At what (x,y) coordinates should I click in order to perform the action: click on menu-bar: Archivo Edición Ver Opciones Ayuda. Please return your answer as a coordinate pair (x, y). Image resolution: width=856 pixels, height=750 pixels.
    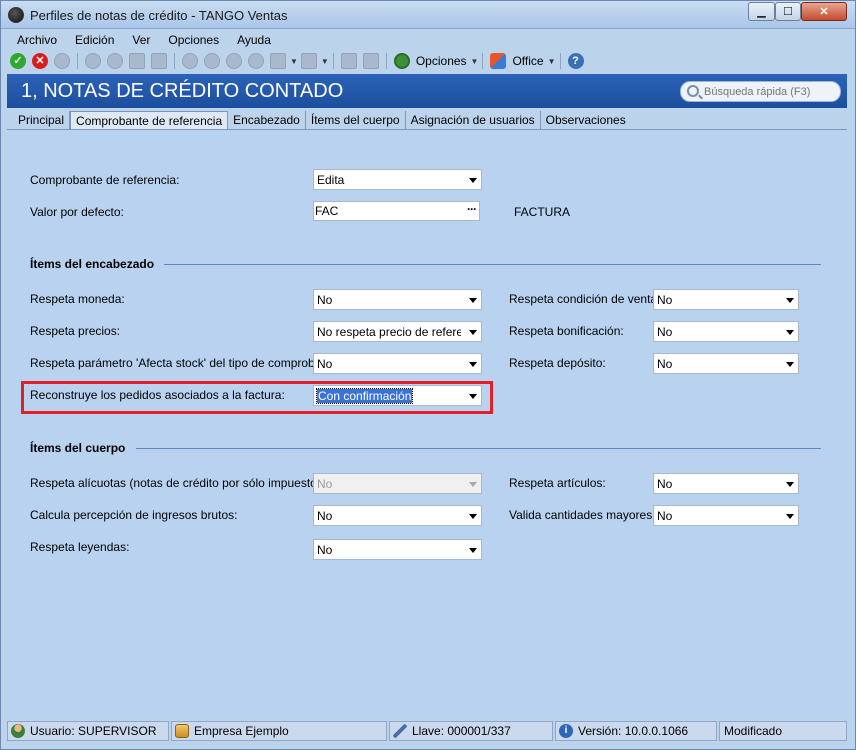
    Looking at the image, I should click on (143, 40).